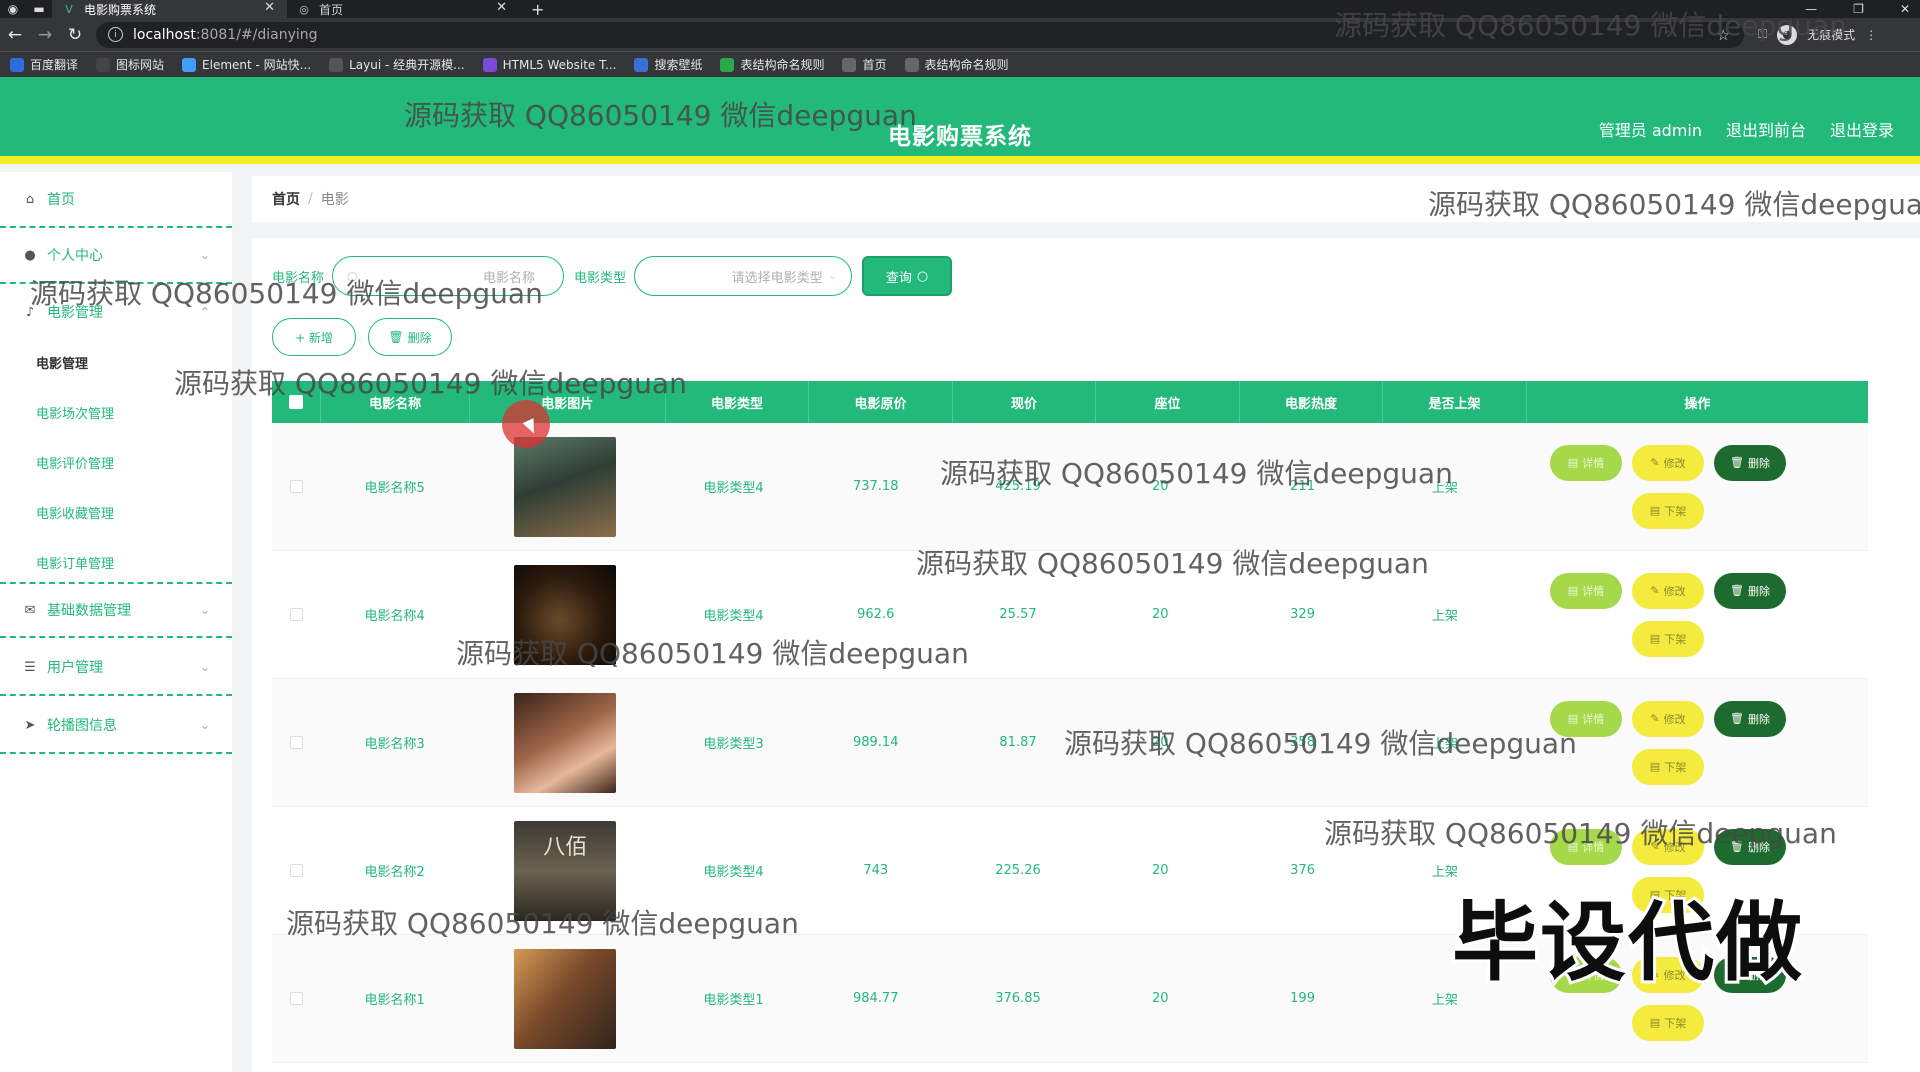  What do you see at coordinates (140, 65) in the screenshot?
I see `bookmark-label: 图标网站` at bounding box center [140, 65].